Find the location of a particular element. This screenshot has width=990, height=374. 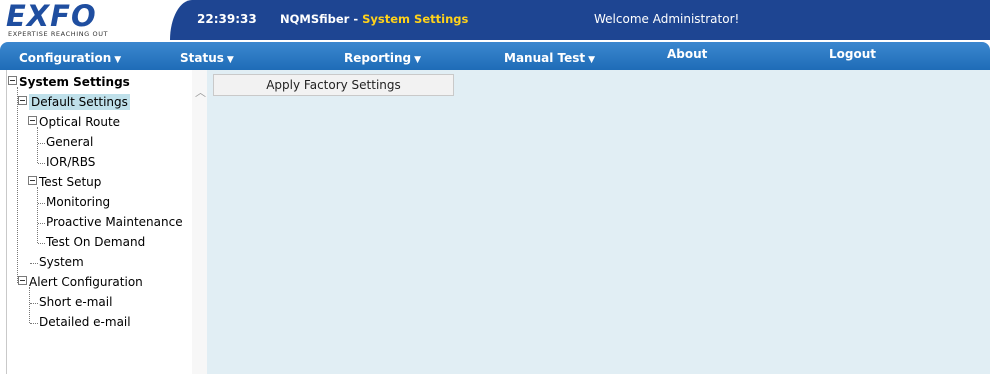

tree-node-optical-route: Optical Route is located at coordinates (74, 122).